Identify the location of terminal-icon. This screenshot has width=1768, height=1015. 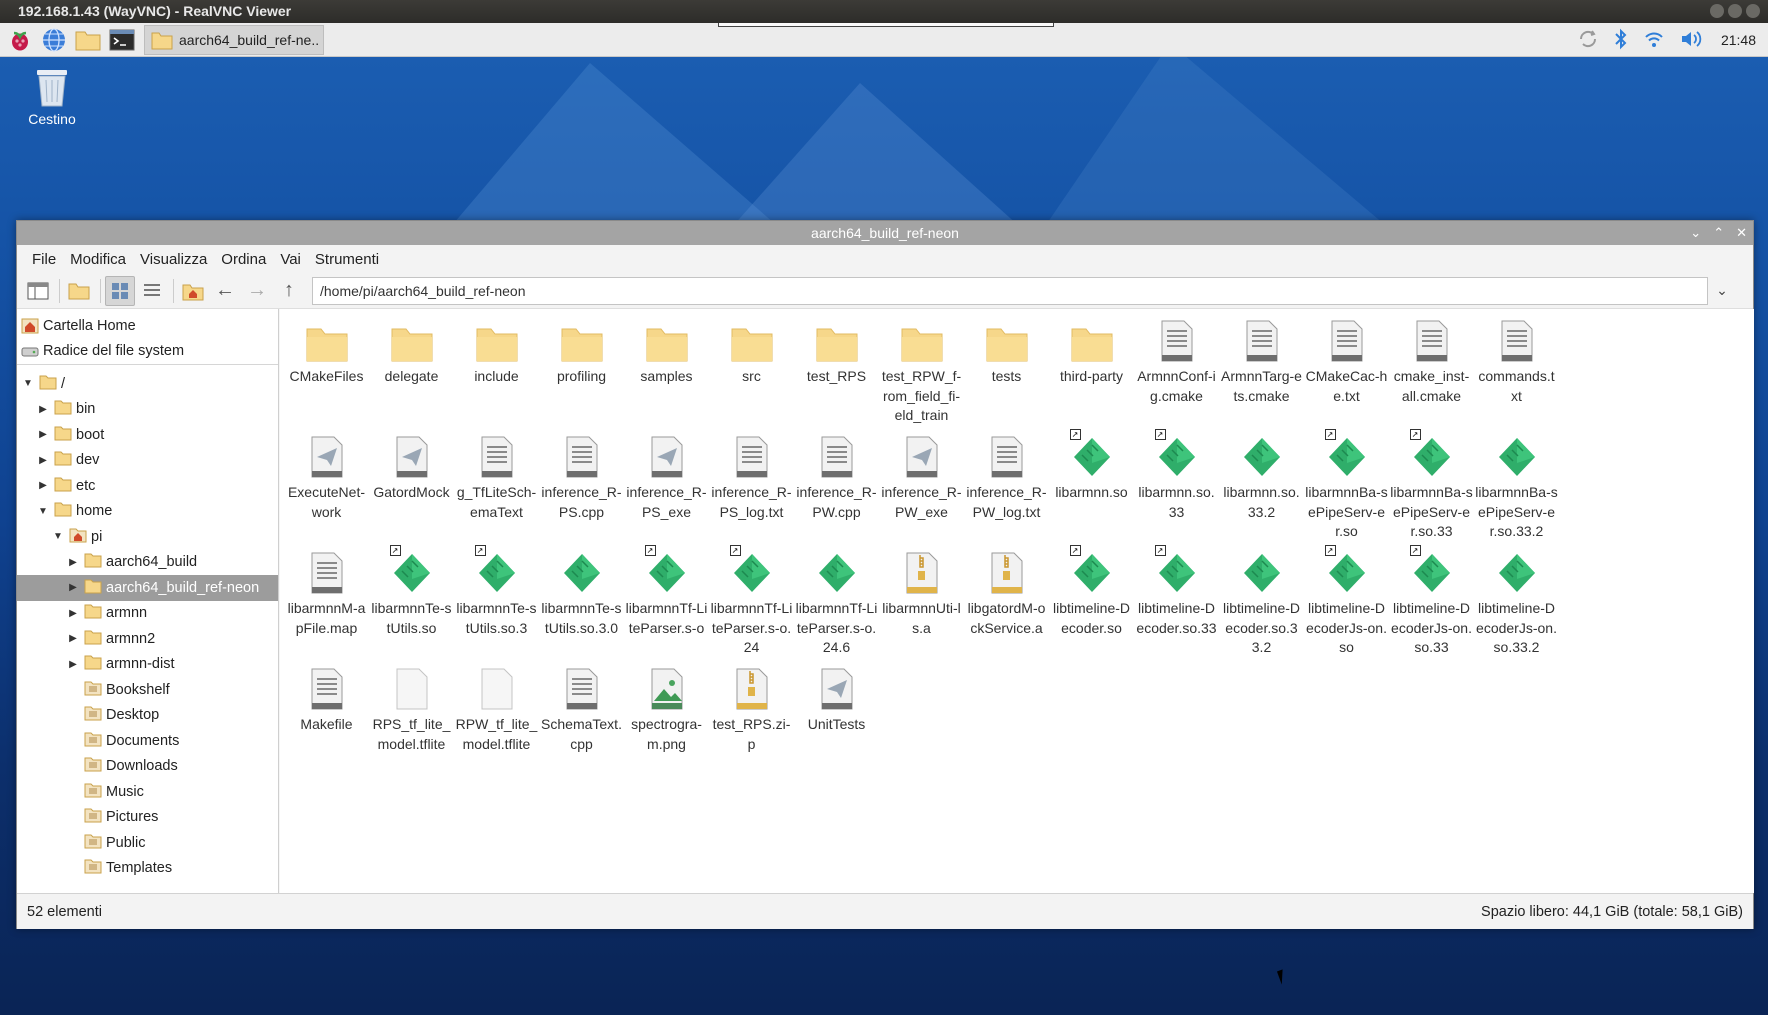
(122, 40).